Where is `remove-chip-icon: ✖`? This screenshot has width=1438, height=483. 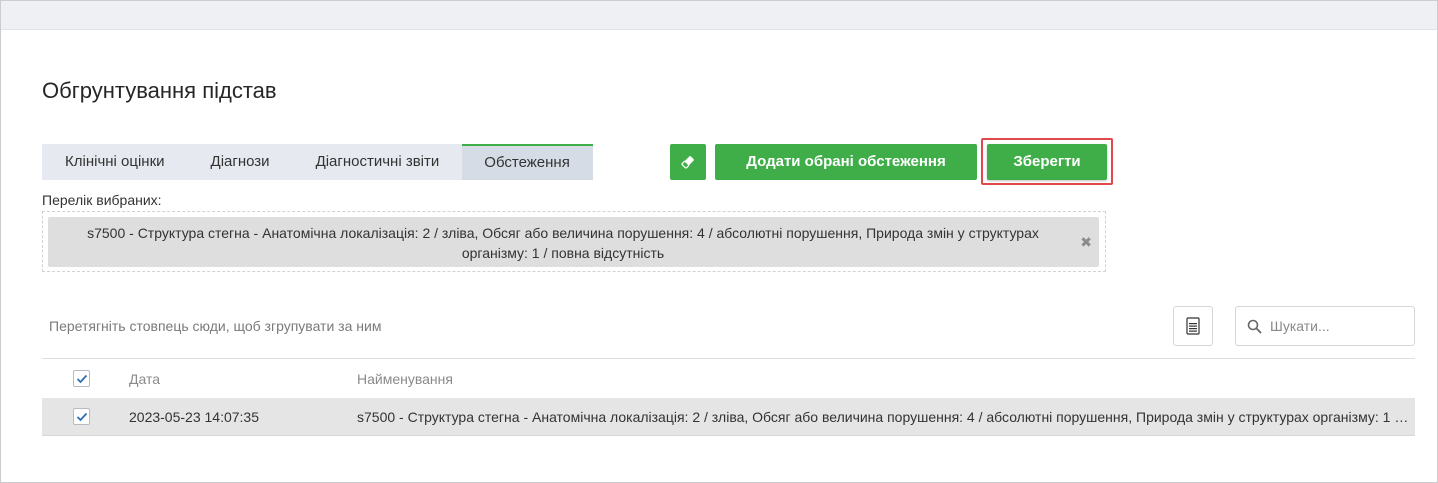
remove-chip-icon: ✖ is located at coordinates (1086, 242).